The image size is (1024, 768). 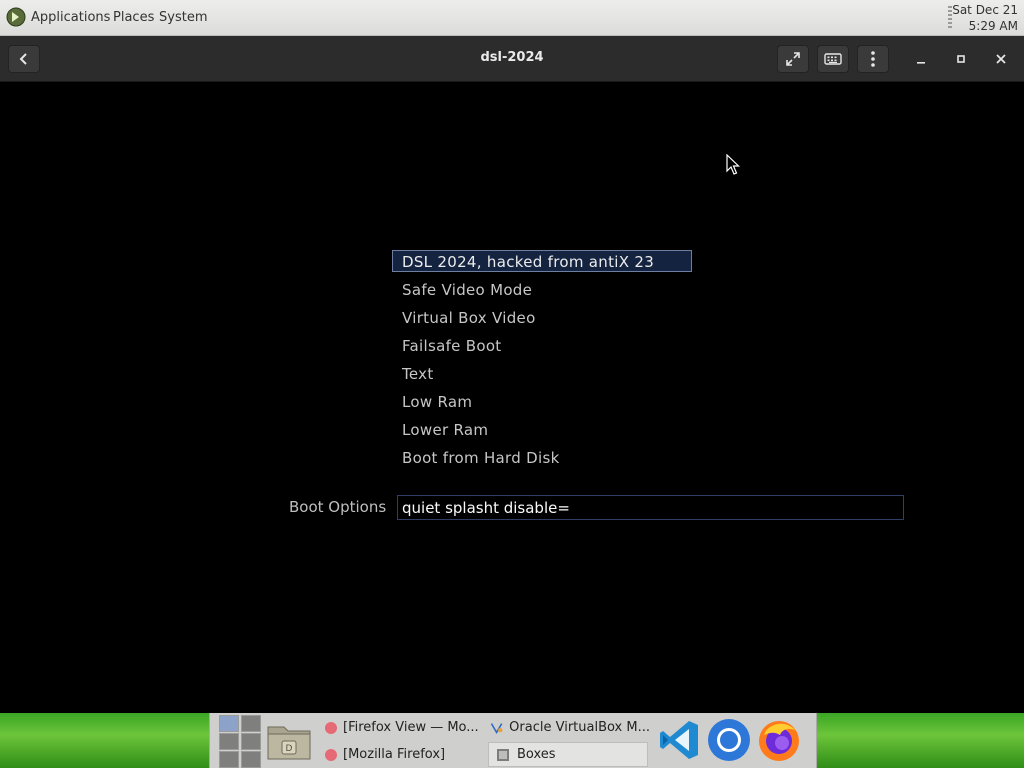 What do you see at coordinates (496, 728) in the screenshot?
I see `virtualbox-icon` at bounding box center [496, 728].